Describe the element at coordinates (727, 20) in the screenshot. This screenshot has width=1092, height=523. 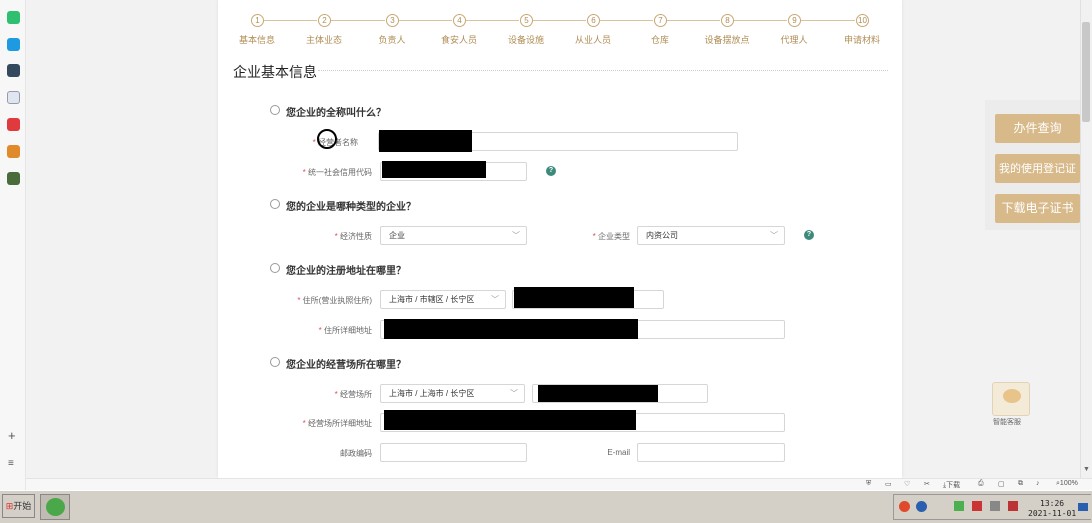
I see `step-8-number: 8` at that location.